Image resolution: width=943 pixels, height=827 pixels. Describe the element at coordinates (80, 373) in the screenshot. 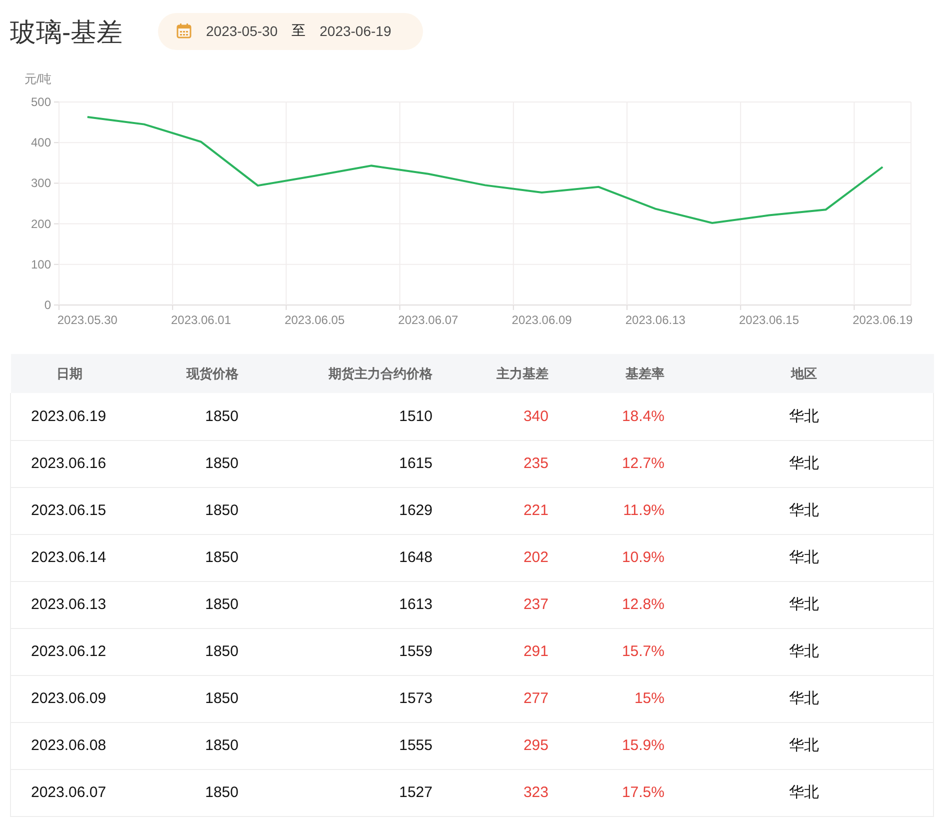

I see `column-header: 日期` at that location.